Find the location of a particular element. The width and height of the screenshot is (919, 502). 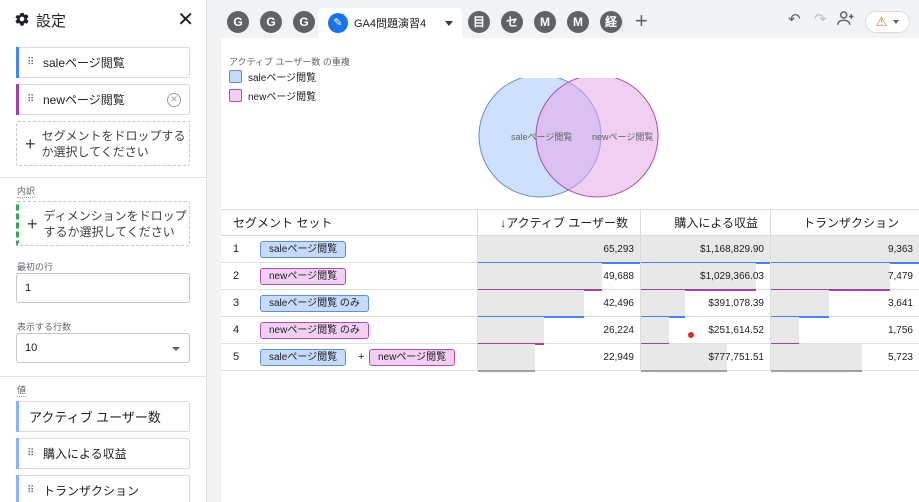

first-row-input: 1 is located at coordinates (103, 288).